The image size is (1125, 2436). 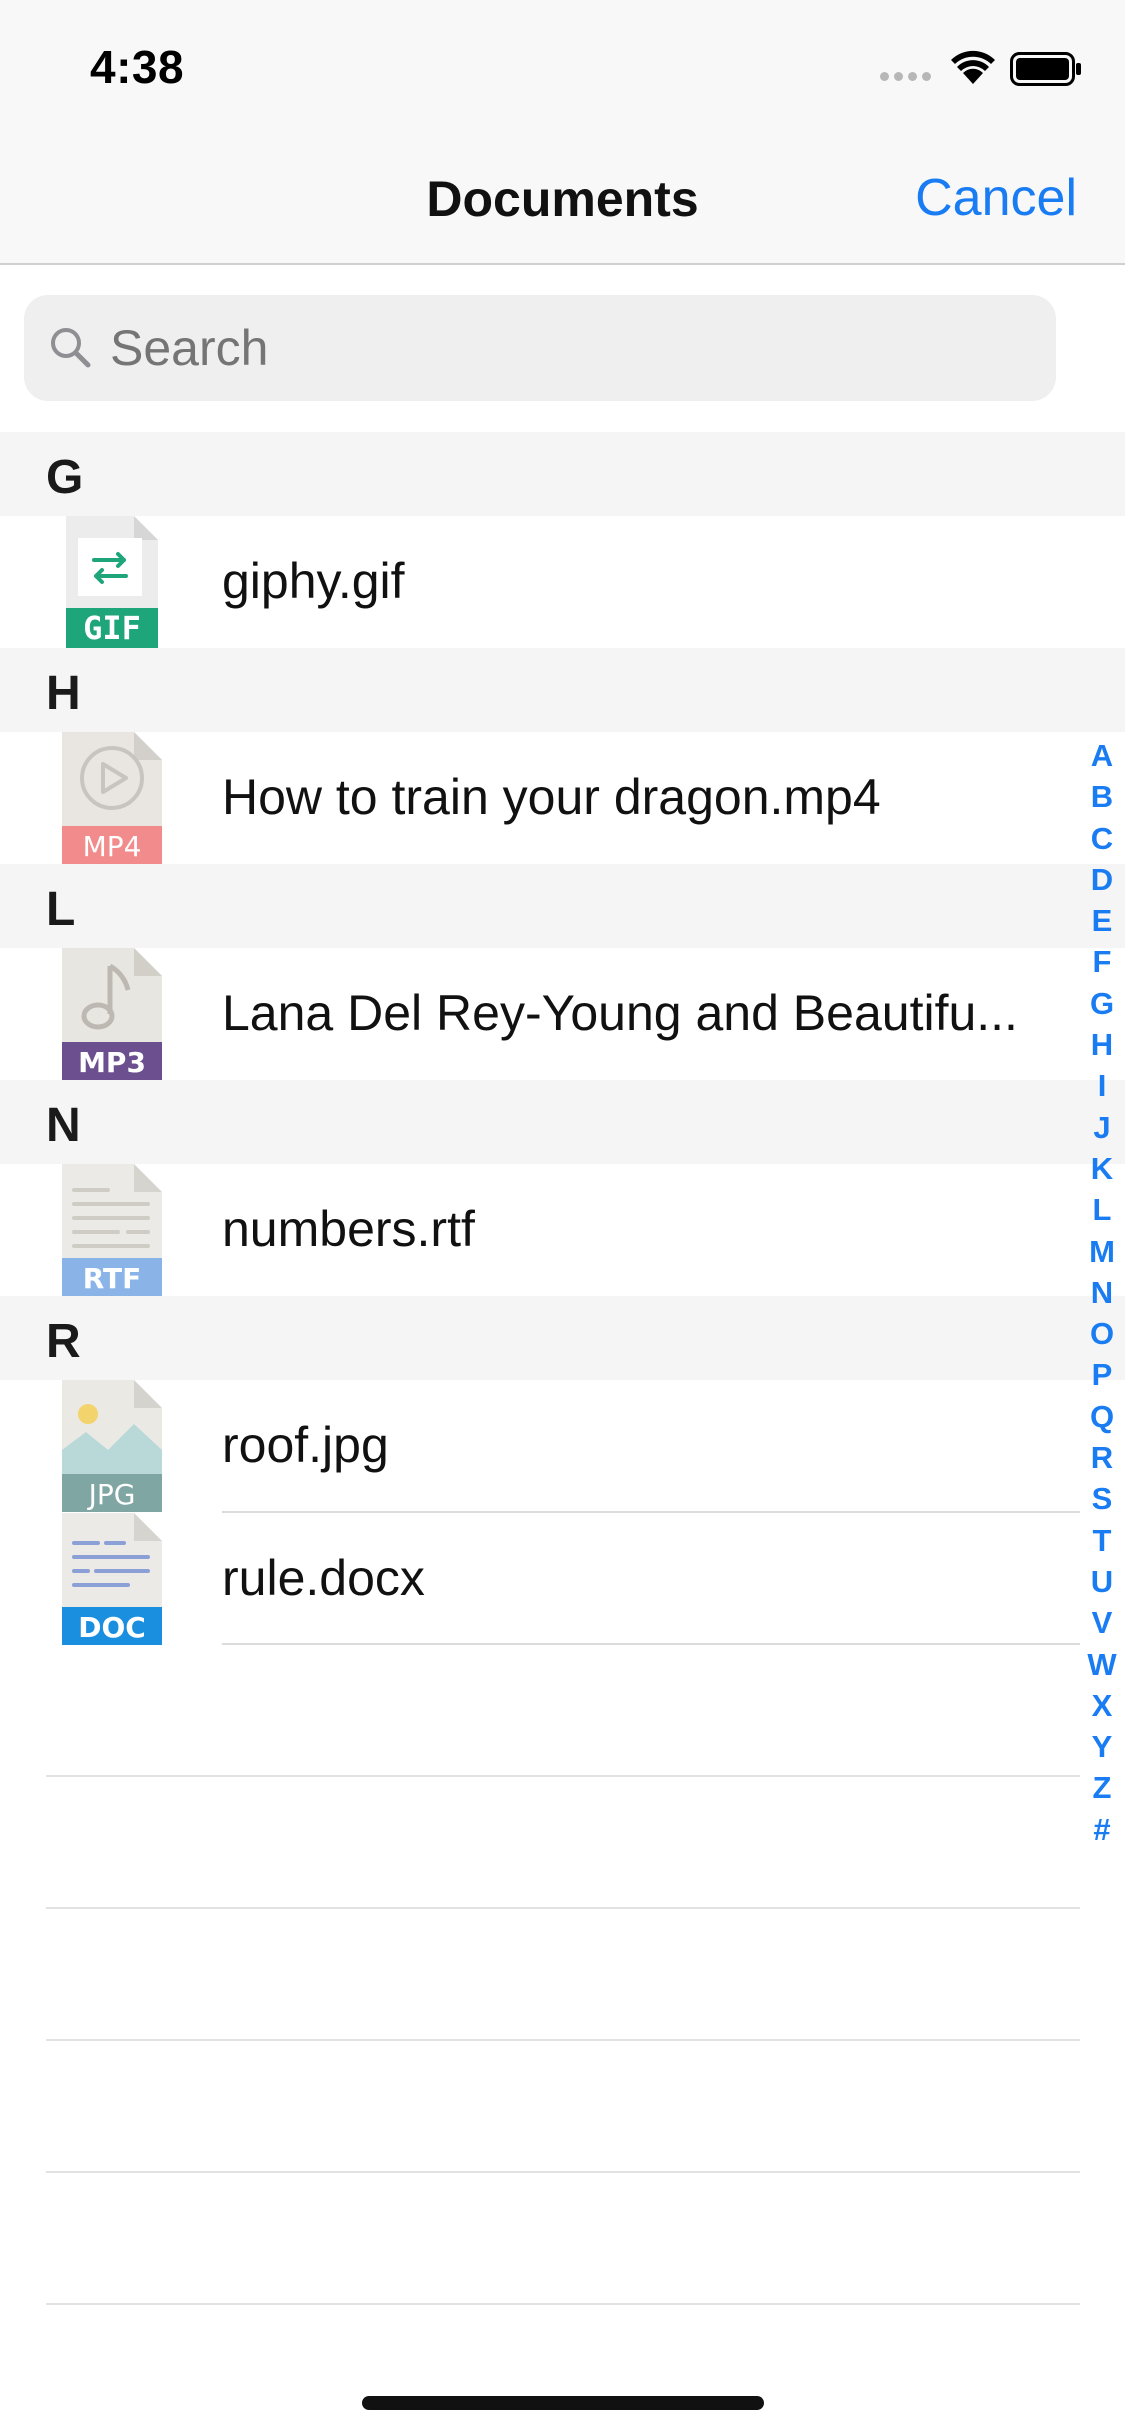 I want to click on index-letter: A, so click(x=1102, y=755).